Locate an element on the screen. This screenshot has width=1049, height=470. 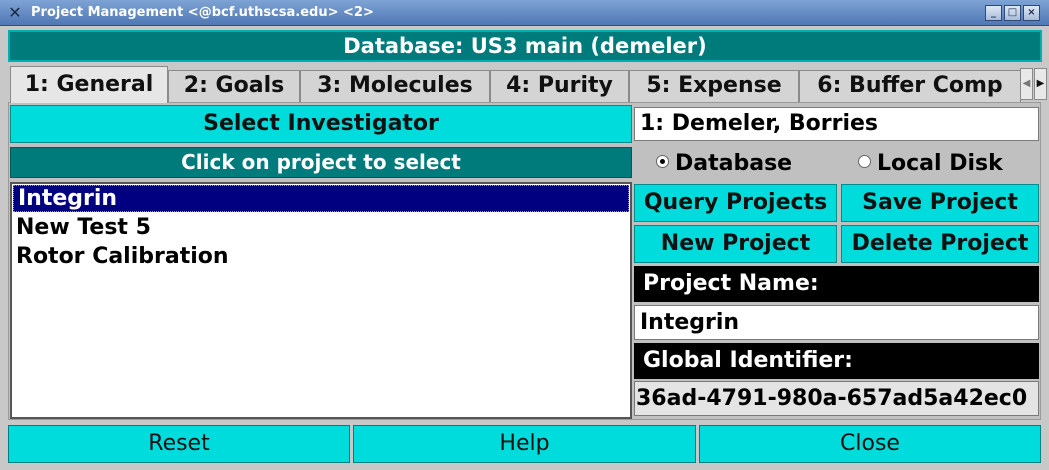
project-list-header: Click on project to select is located at coordinates (321, 162).